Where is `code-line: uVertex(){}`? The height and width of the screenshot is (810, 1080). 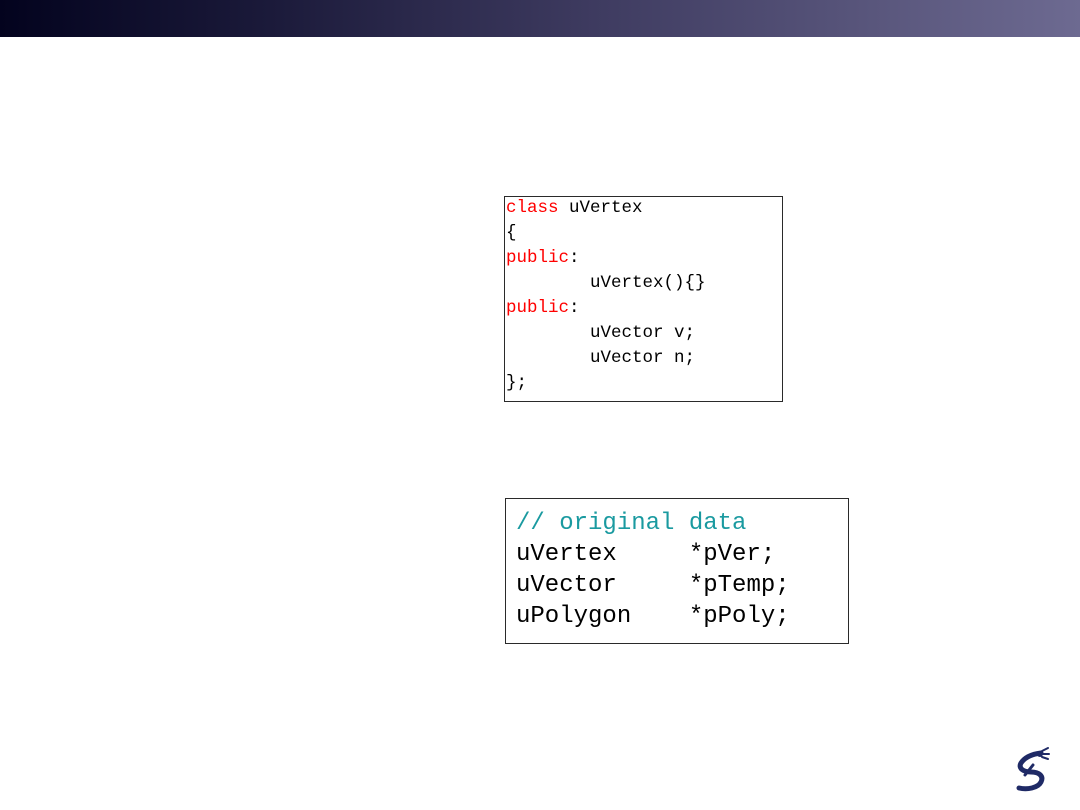
code-line: uVertex(){} is located at coordinates (606, 283).